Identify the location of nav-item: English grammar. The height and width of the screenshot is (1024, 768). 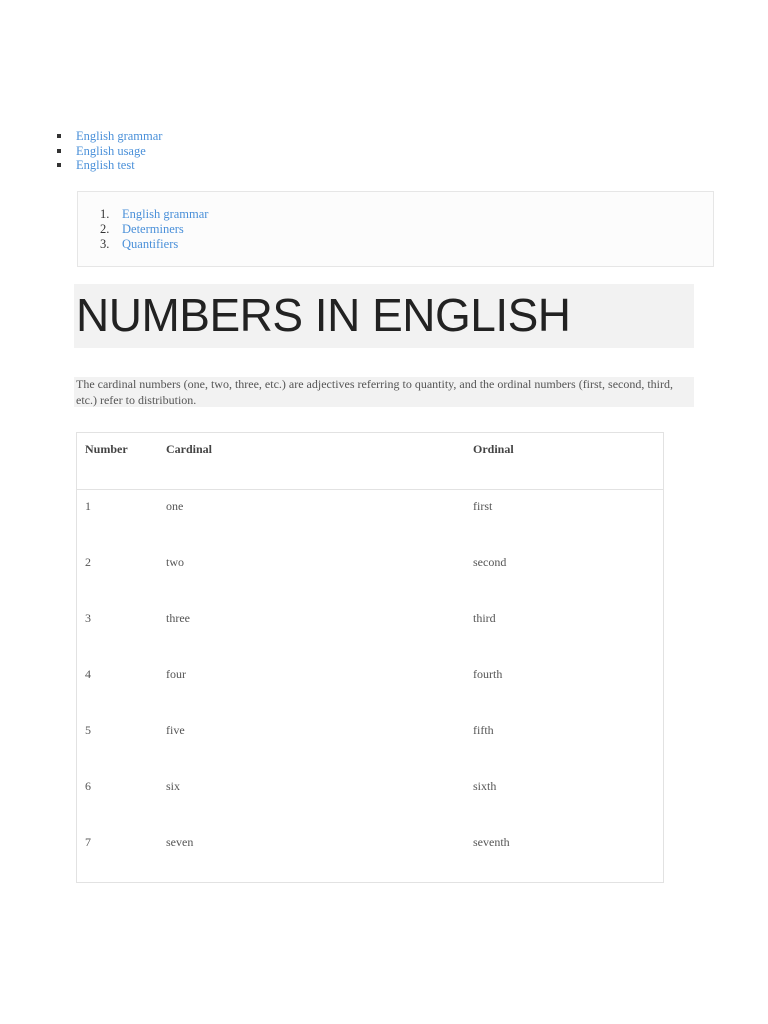
(109, 136).